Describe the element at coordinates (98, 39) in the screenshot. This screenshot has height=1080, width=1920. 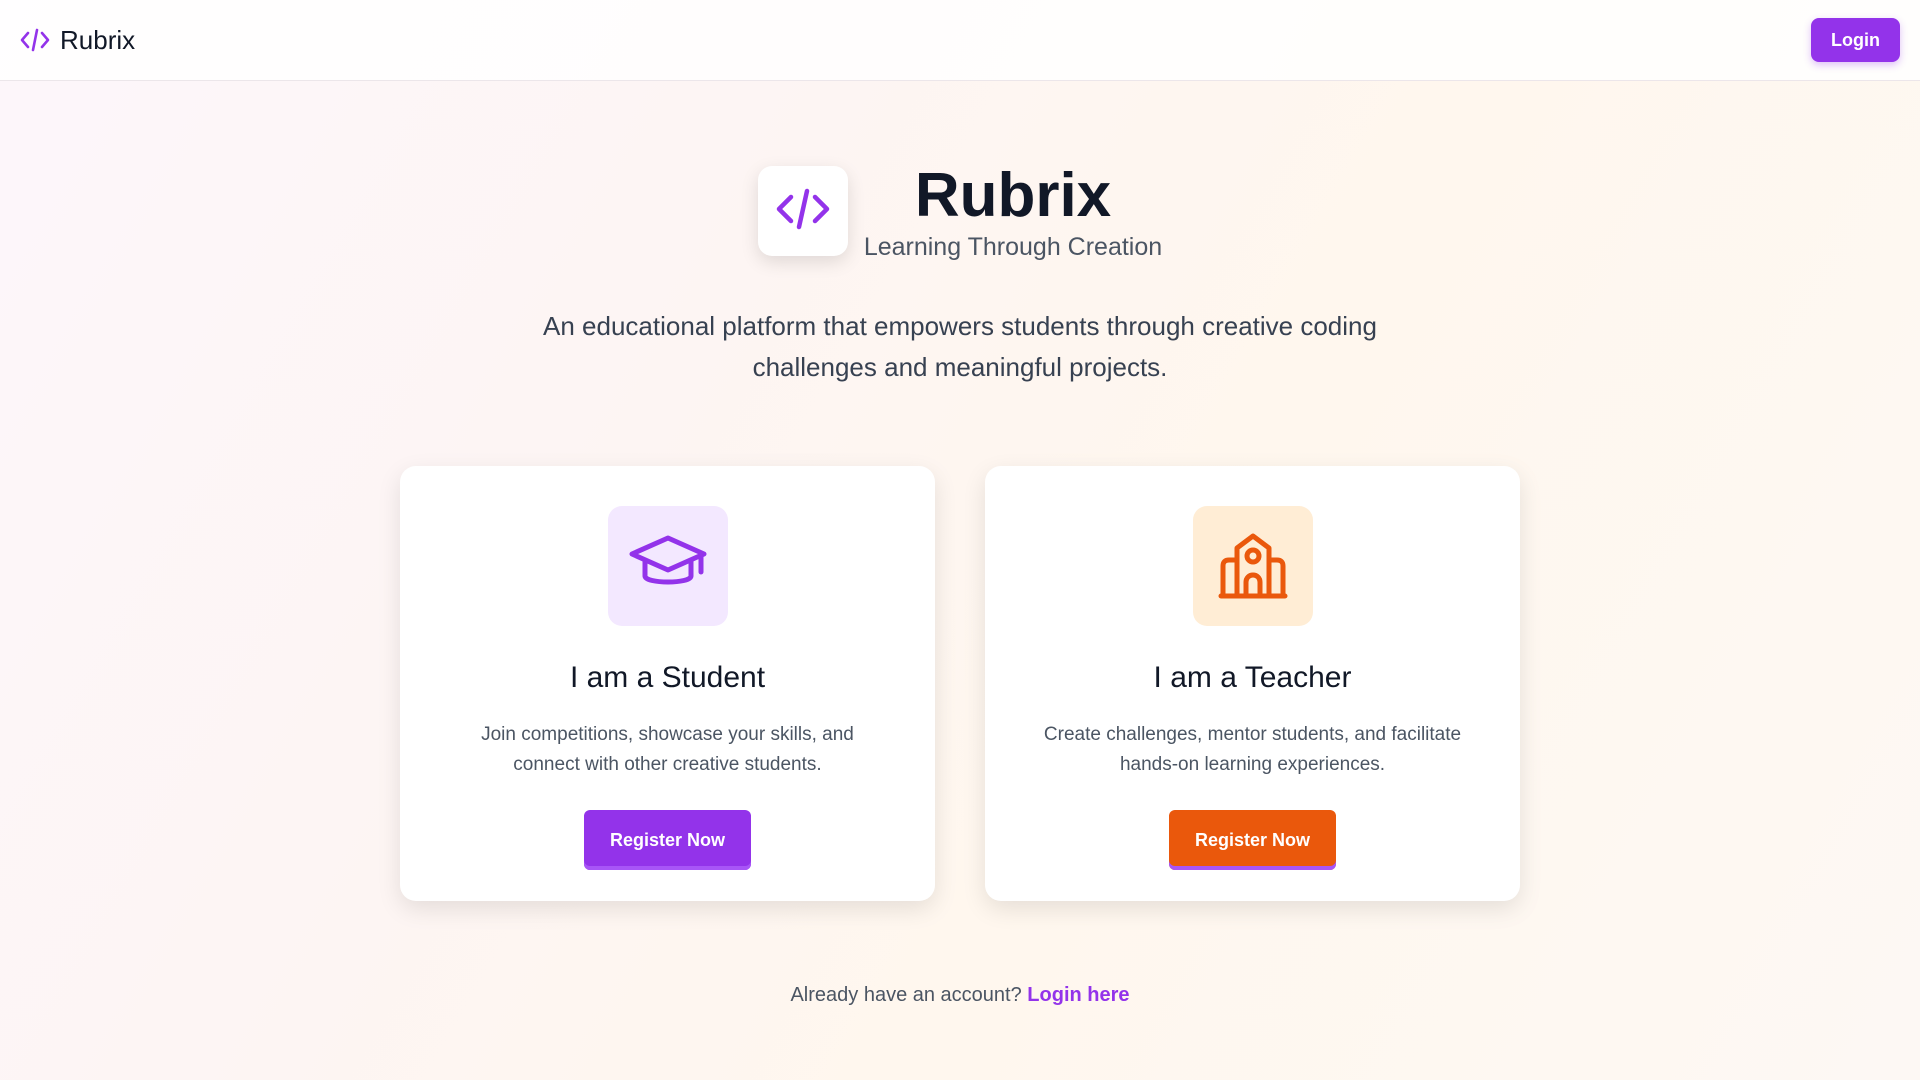
I see `brand-name: Rubrix` at that location.